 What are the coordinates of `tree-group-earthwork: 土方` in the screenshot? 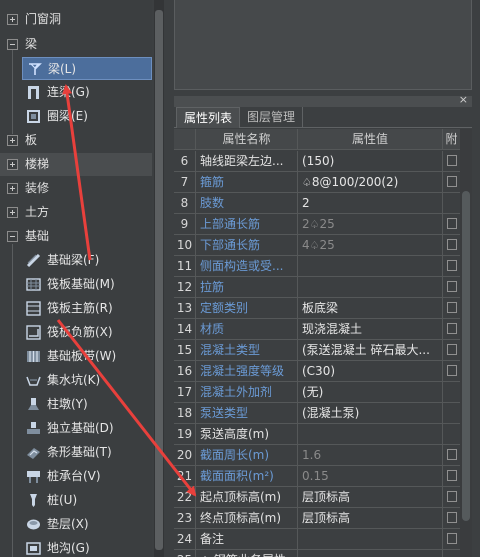 It's located at (76, 212).